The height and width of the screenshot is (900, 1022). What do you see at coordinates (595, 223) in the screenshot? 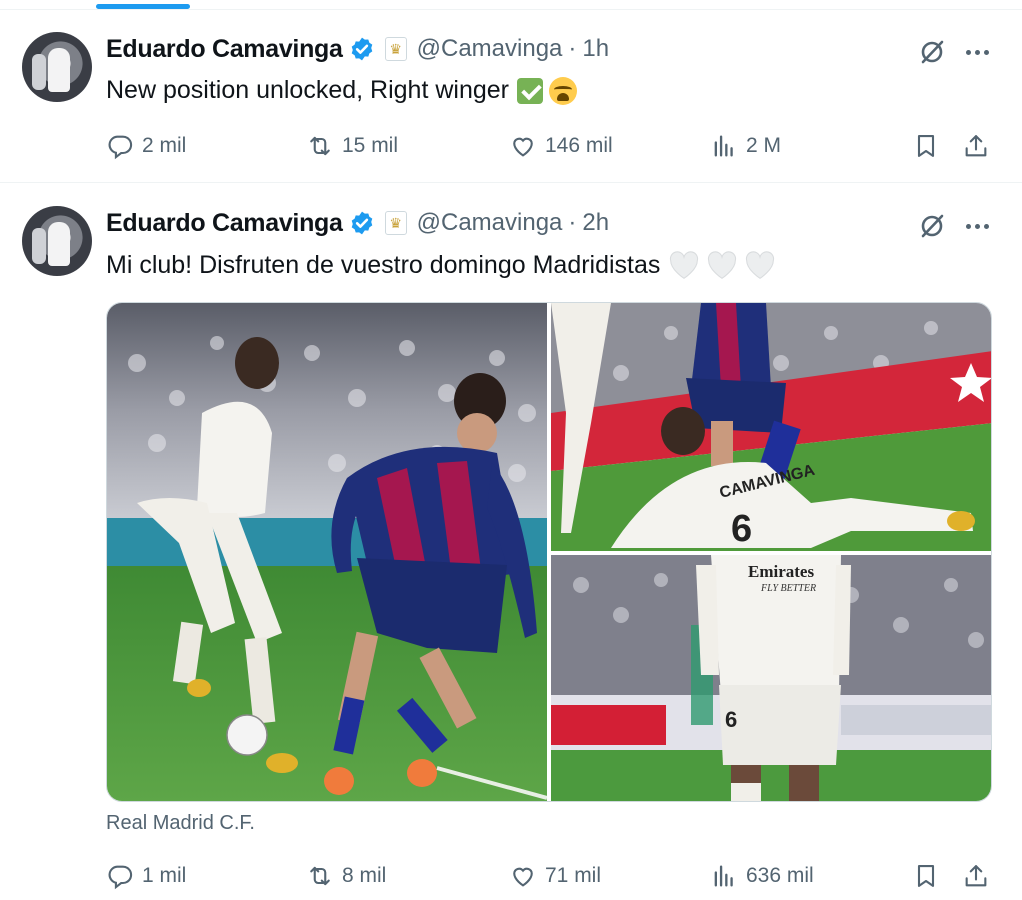
I see `timestamp: 2h` at bounding box center [595, 223].